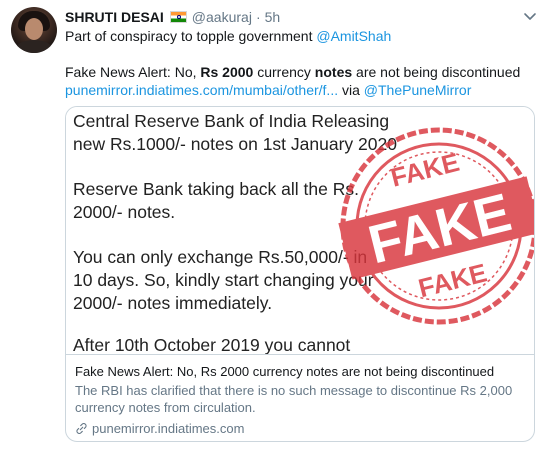 This screenshot has width=549, height=450. What do you see at coordinates (440, 228) in the screenshot?
I see `stamp-main-text: FAKE` at bounding box center [440, 228].